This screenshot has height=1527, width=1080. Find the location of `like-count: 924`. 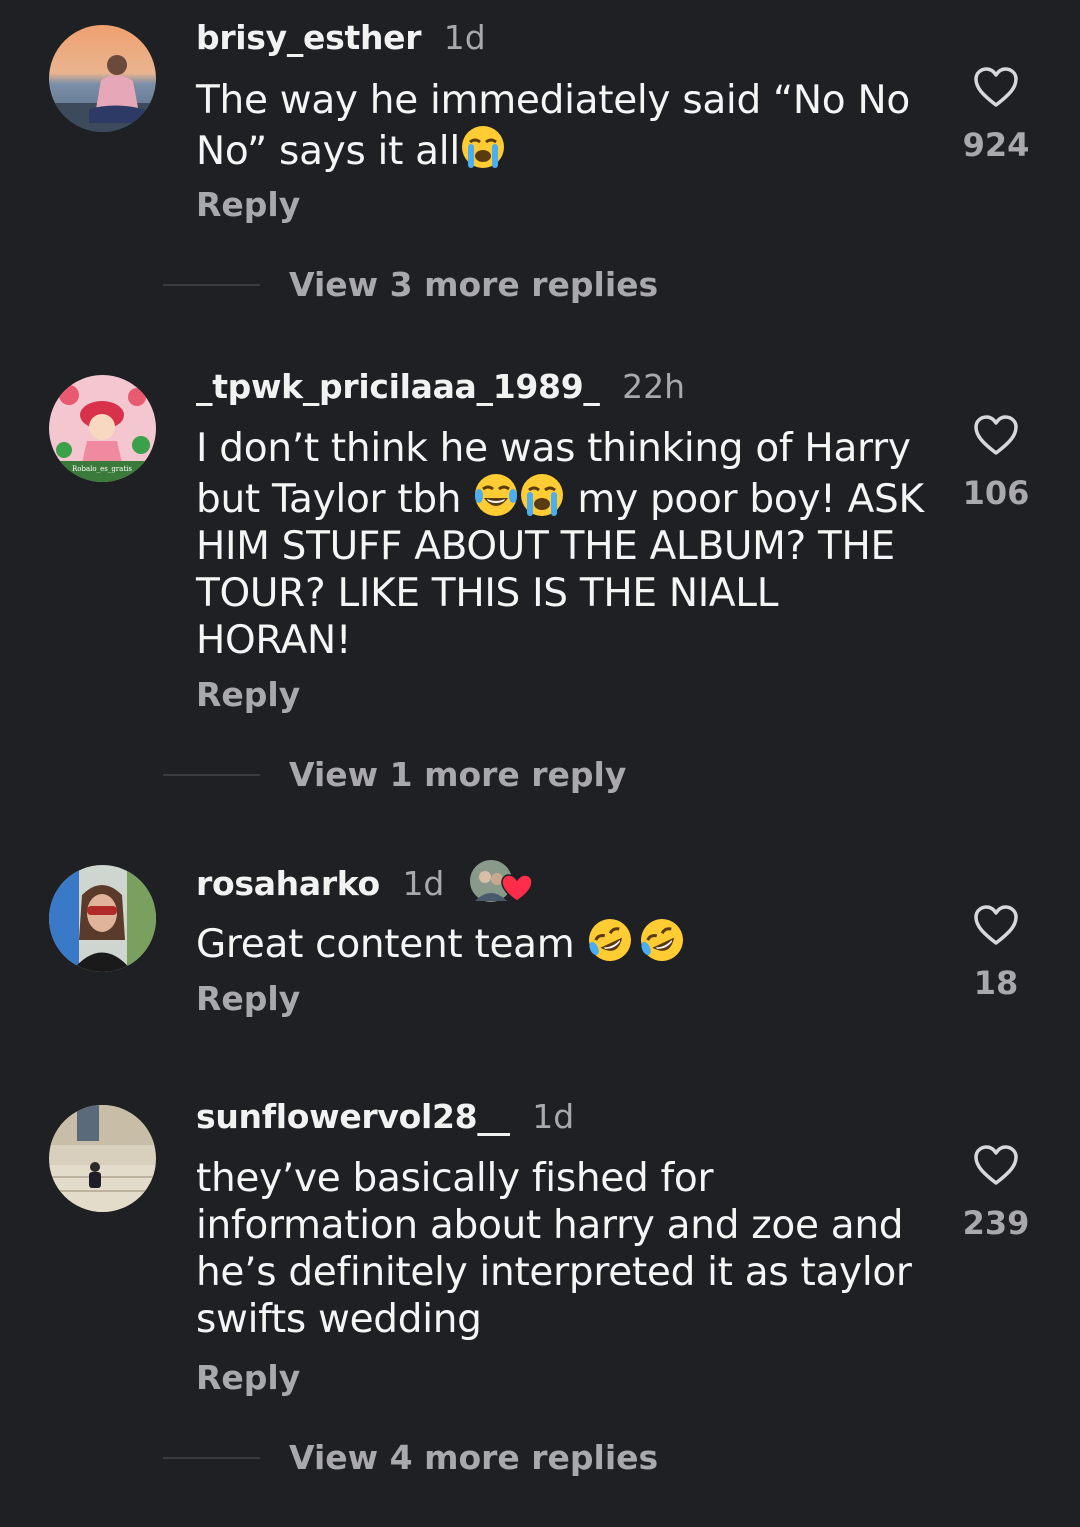

like-count: 924 is located at coordinates (996, 145).